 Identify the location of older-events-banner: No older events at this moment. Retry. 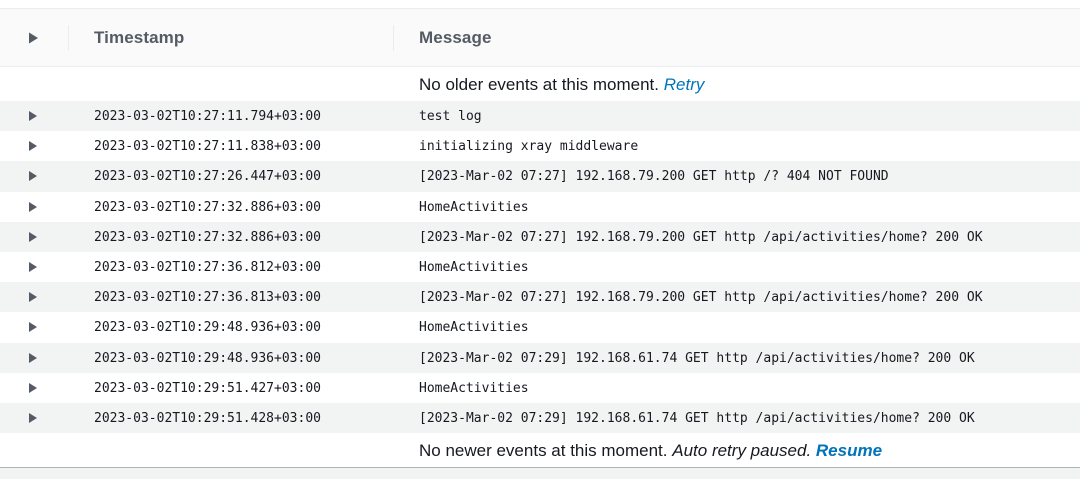
(540, 84).